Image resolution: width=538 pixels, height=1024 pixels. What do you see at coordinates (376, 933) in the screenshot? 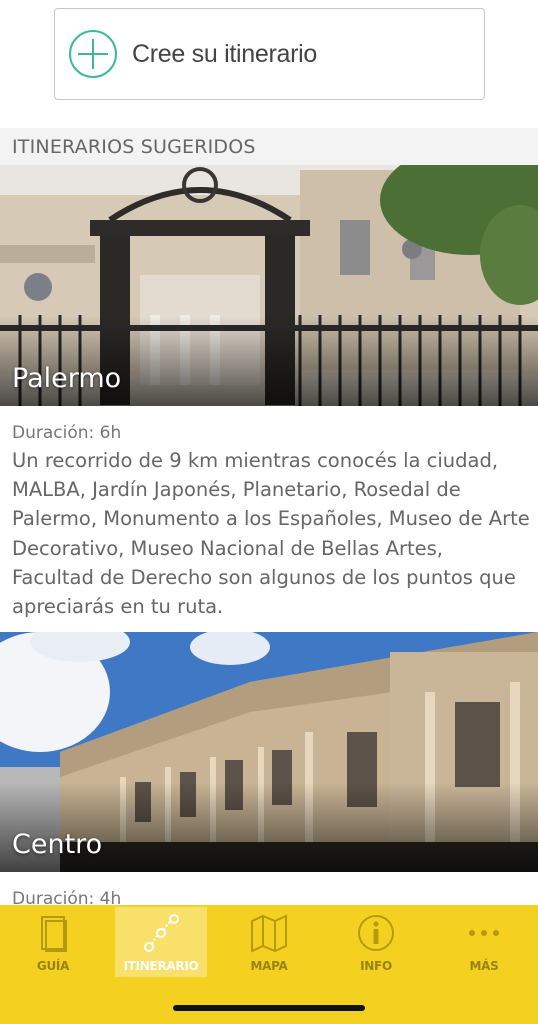
I see `info-icon` at bounding box center [376, 933].